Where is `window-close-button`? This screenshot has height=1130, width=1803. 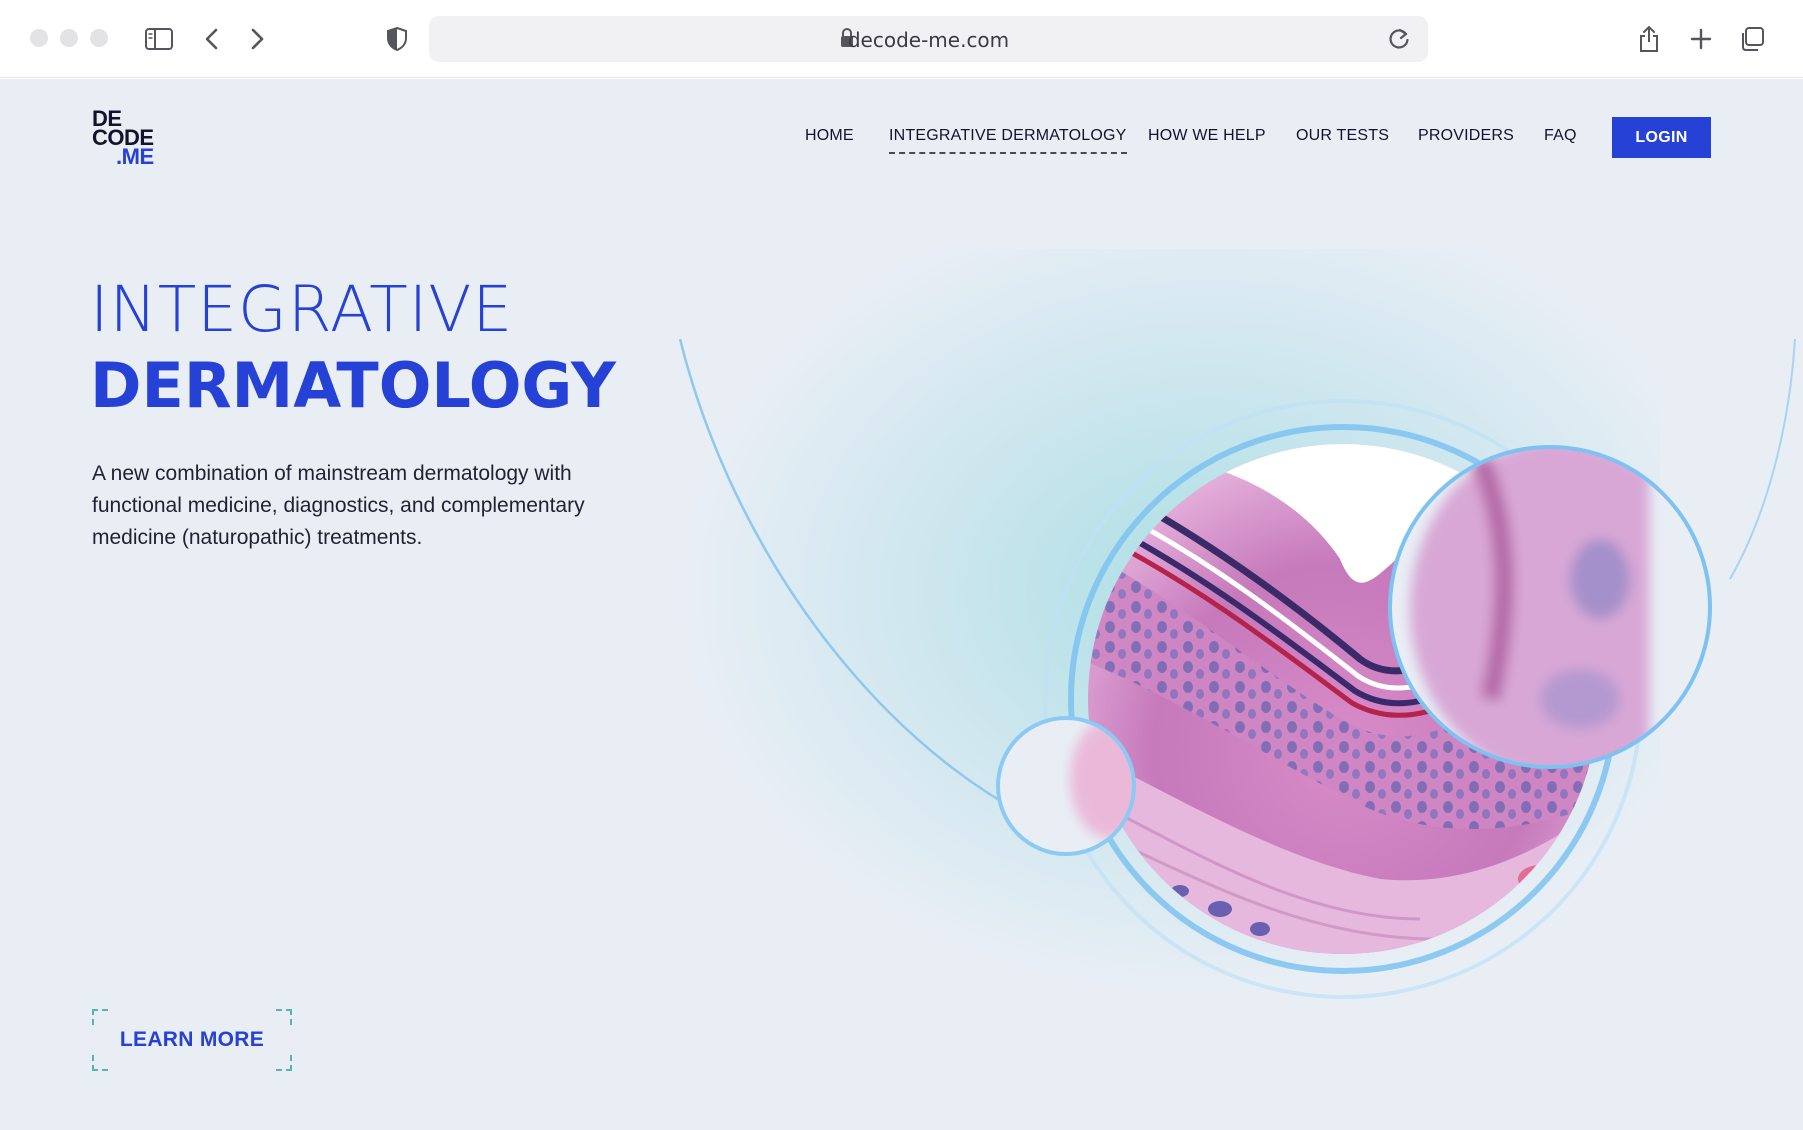 window-close-button is located at coordinates (39, 38).